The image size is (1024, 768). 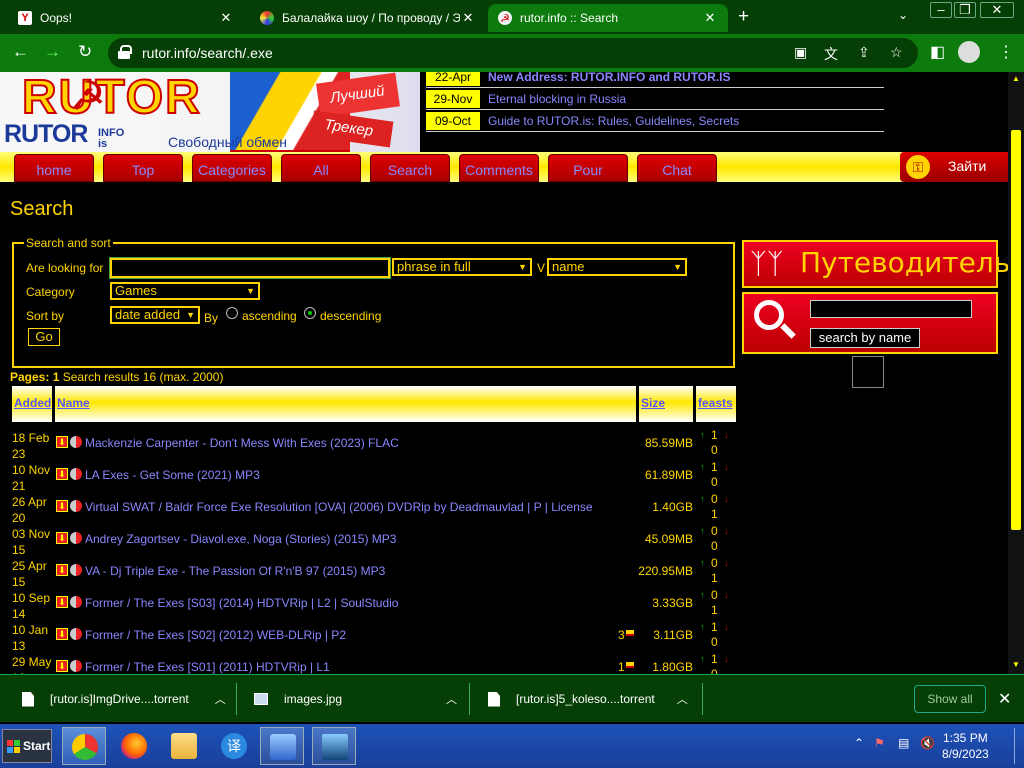 I want to click on page-number: 1, so click(x=56, y=377).